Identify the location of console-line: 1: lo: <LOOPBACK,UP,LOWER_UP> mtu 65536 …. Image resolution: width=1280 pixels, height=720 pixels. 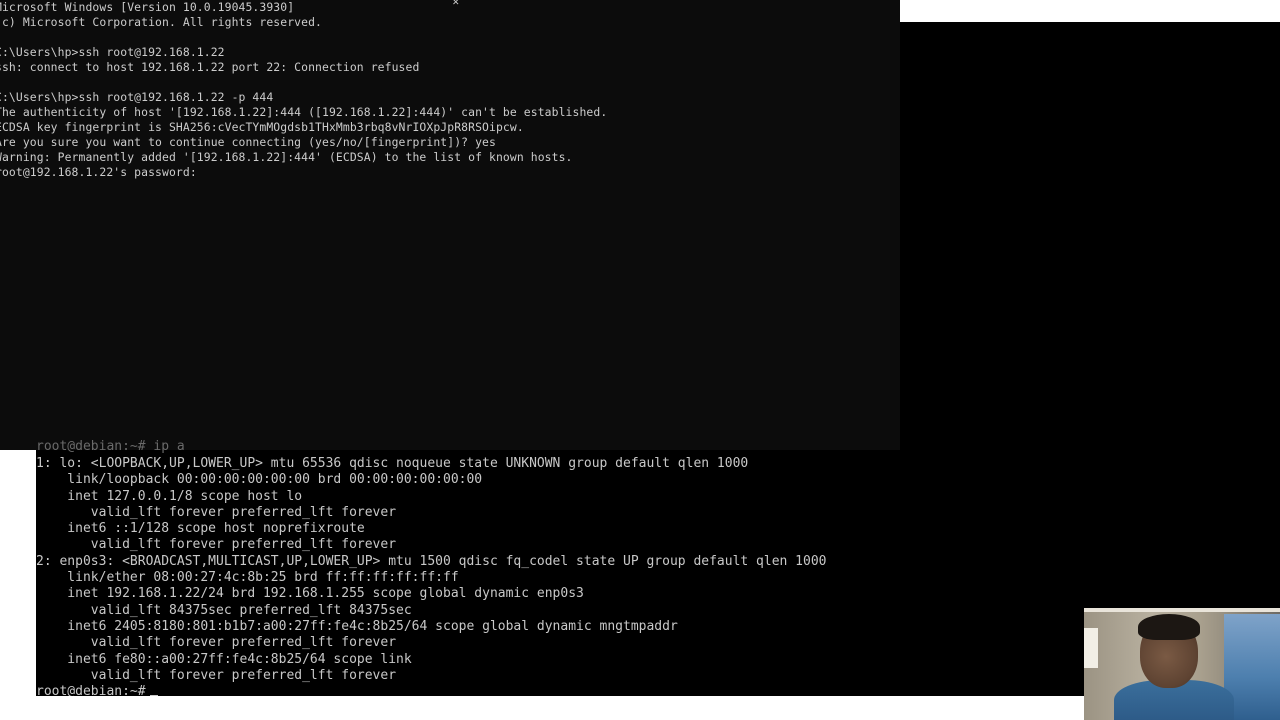
(392, 463).